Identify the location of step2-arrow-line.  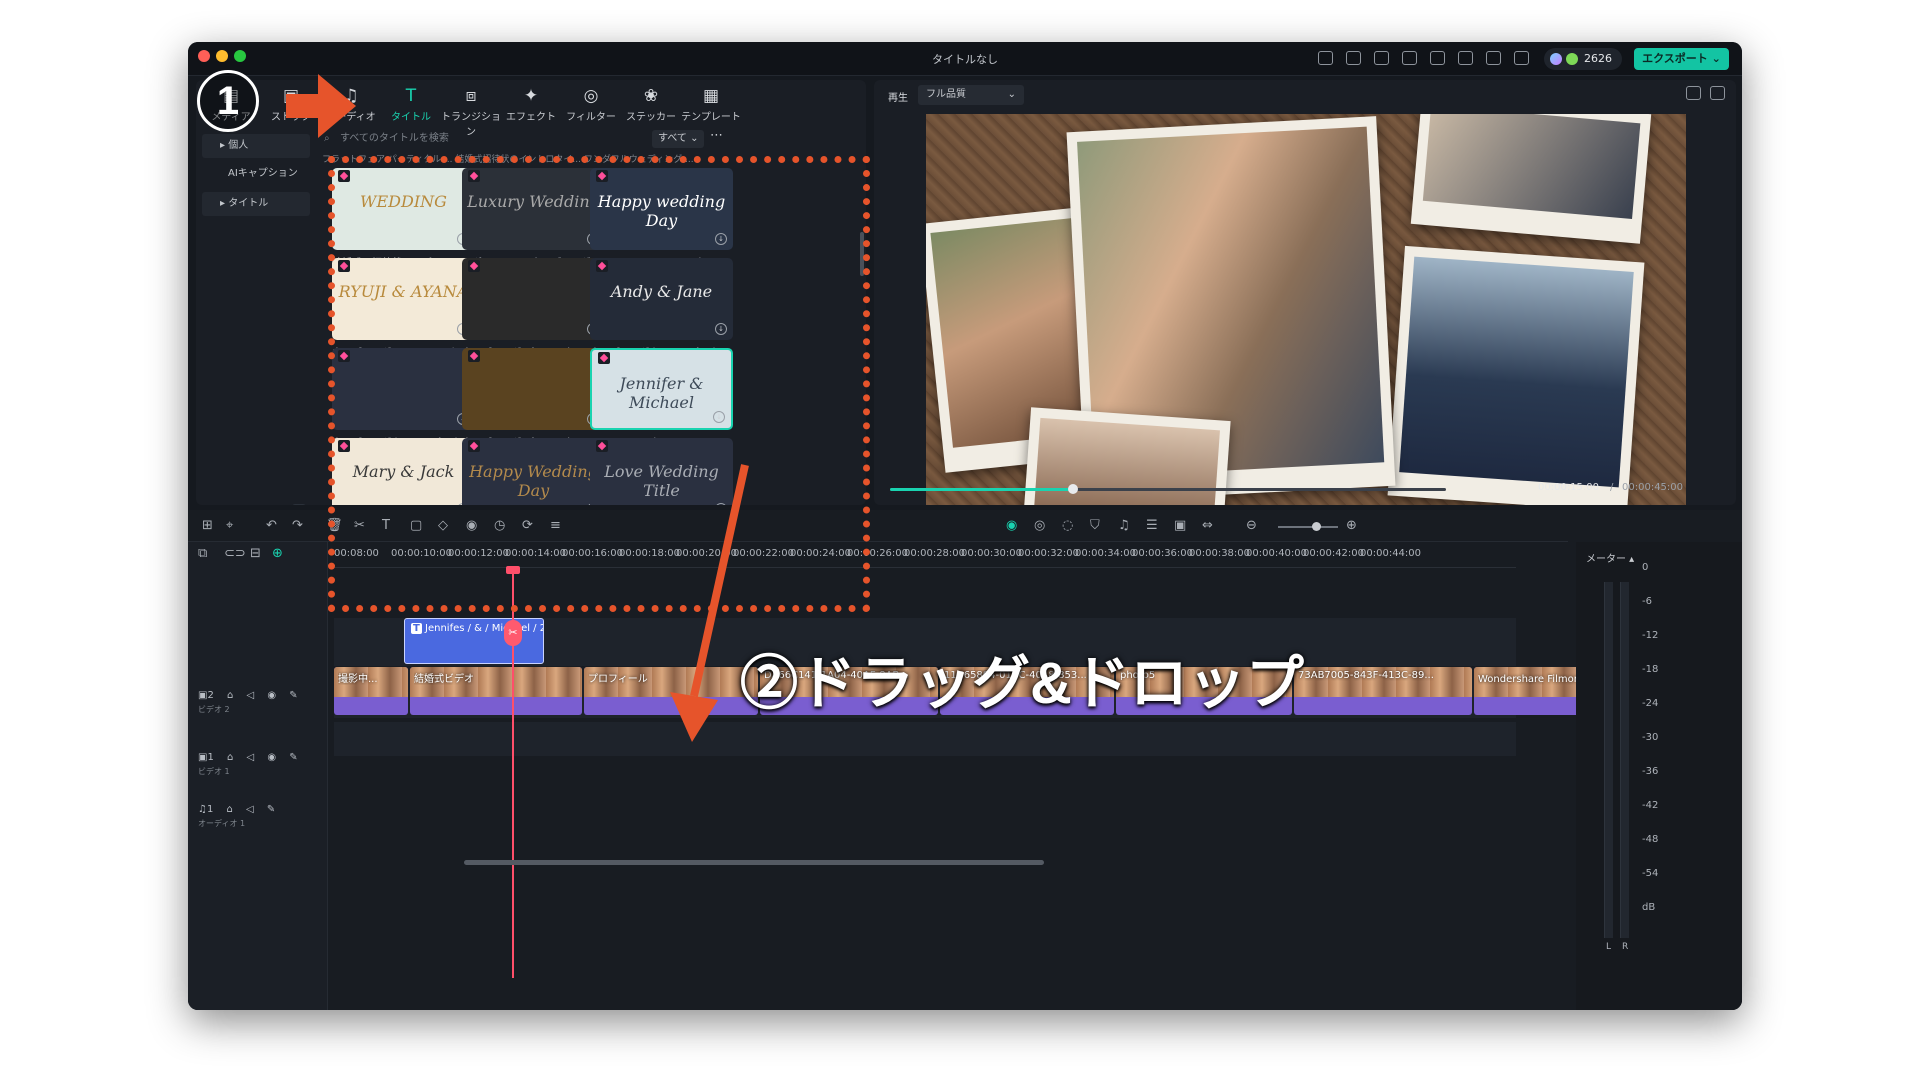
(719, 580).